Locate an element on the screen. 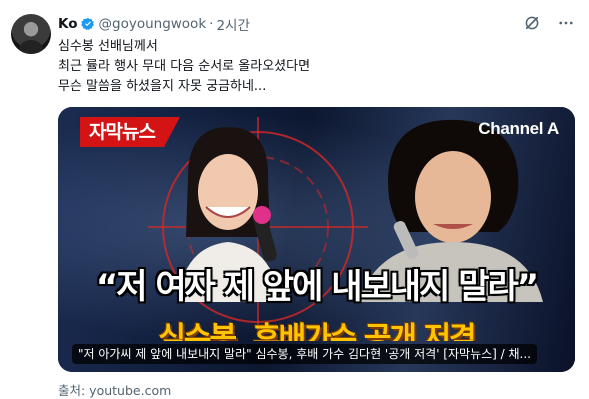 The height and width of the screenshot is (399, 589). author-avatar is located at coordinates (31, 34).